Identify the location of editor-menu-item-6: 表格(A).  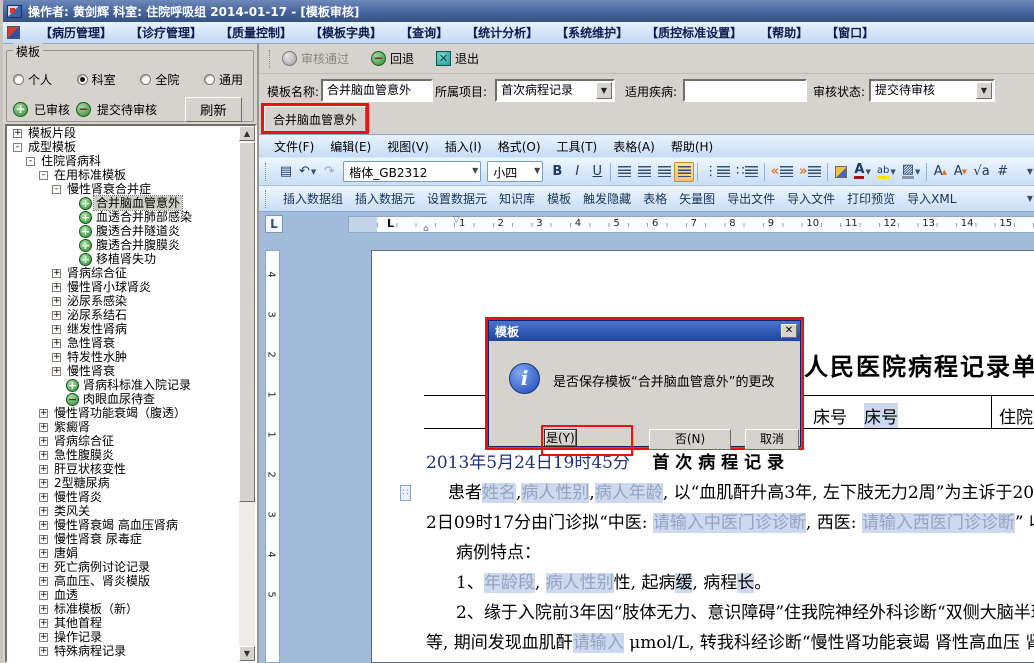
(634, 146).